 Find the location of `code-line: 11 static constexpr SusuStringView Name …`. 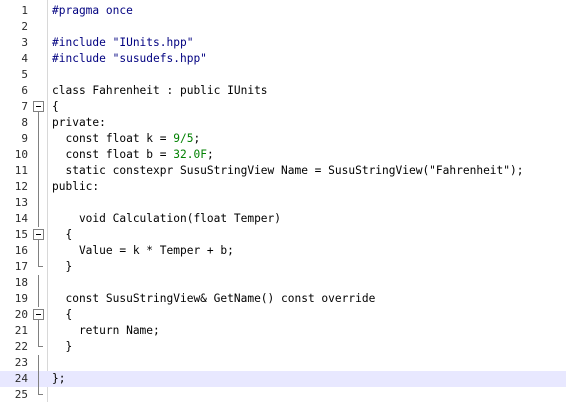

code-line: 11 static constexpr SusuStringView Name … is located at coordinates (283, 171).